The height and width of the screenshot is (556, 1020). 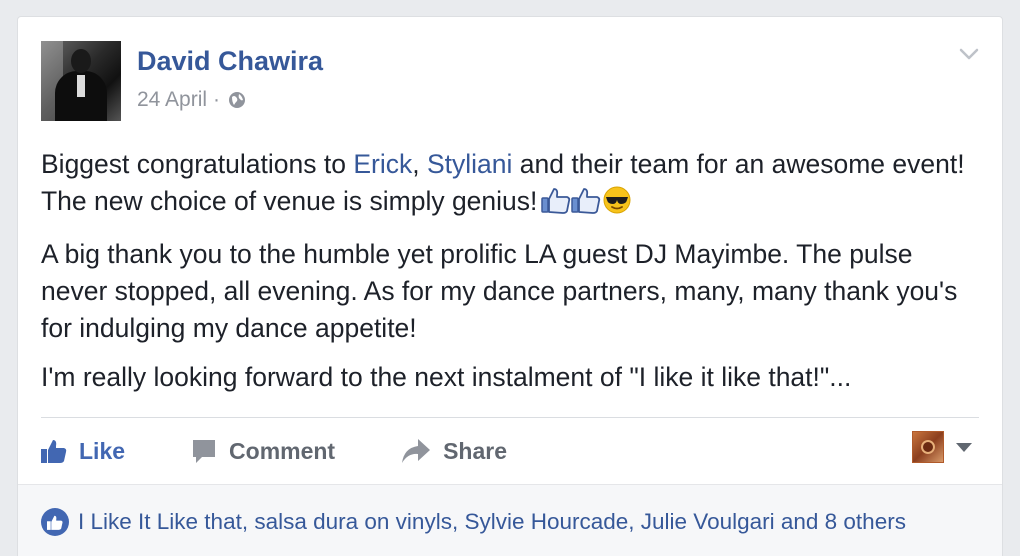 What do you see at coordinates (382, 164) in the screenshot?
I see `mention-link: Erick` at bounding box center [382, 164].